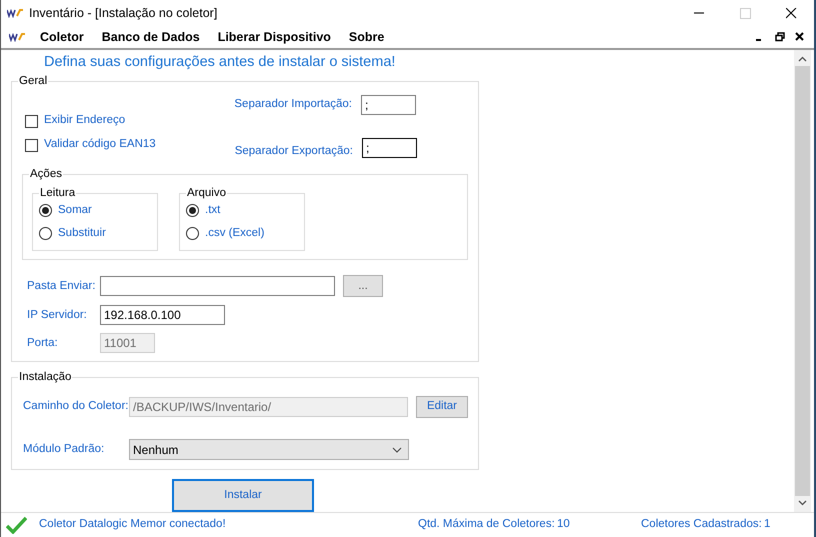 This screenshot has height=537, width=816. I want to click on field-label: Caminho do Coletor:, so click(76, 406).